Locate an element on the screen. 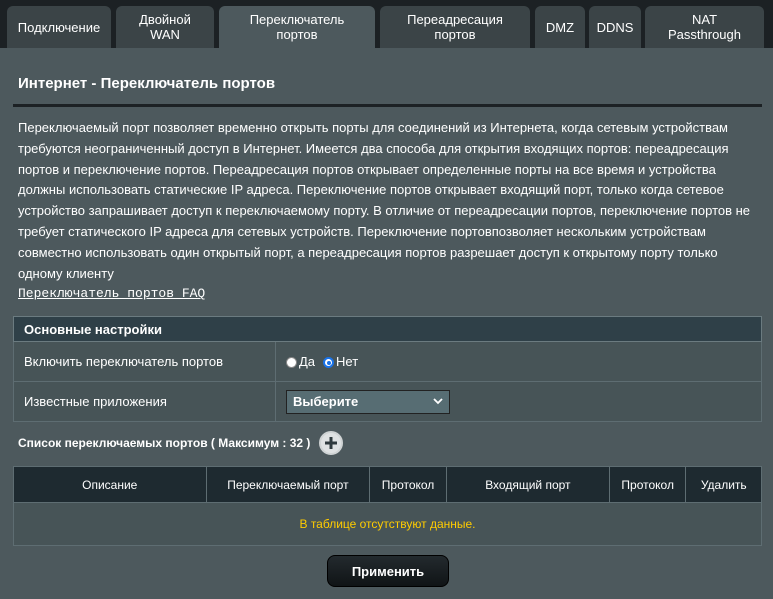  empty-table-message: В таблице отсутствуют данные. is located at coordinates (387, 524).